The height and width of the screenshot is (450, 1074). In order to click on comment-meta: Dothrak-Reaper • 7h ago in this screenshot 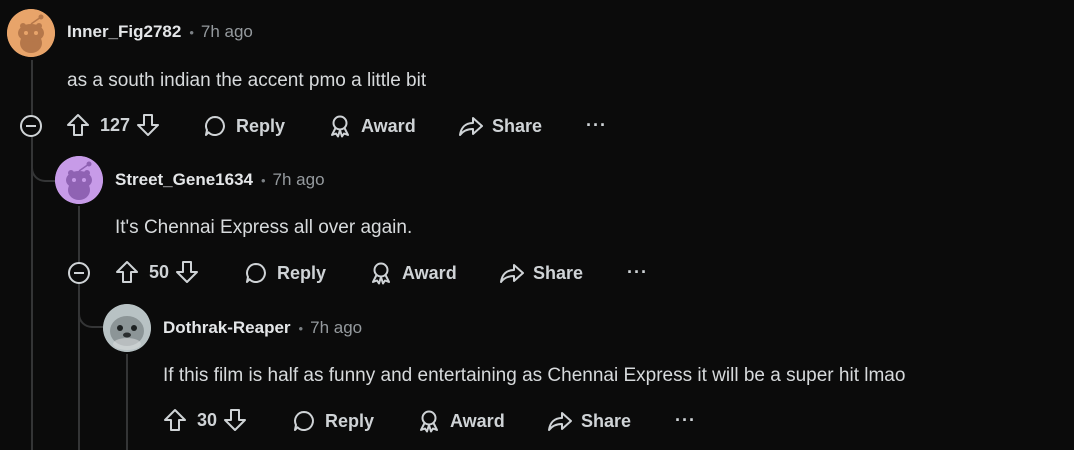, I will do `click(262, 328)`.